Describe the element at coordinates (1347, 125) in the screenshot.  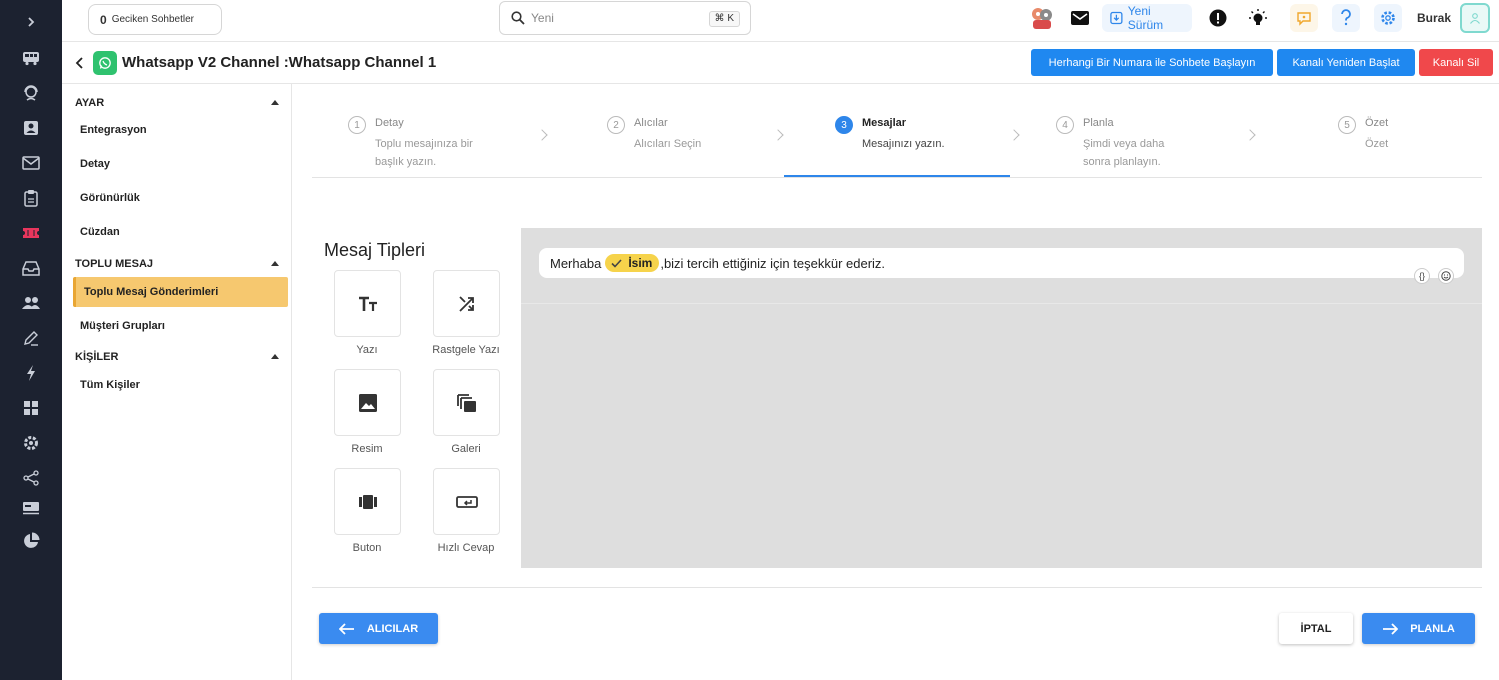
I see `step-number: 5` at that location.